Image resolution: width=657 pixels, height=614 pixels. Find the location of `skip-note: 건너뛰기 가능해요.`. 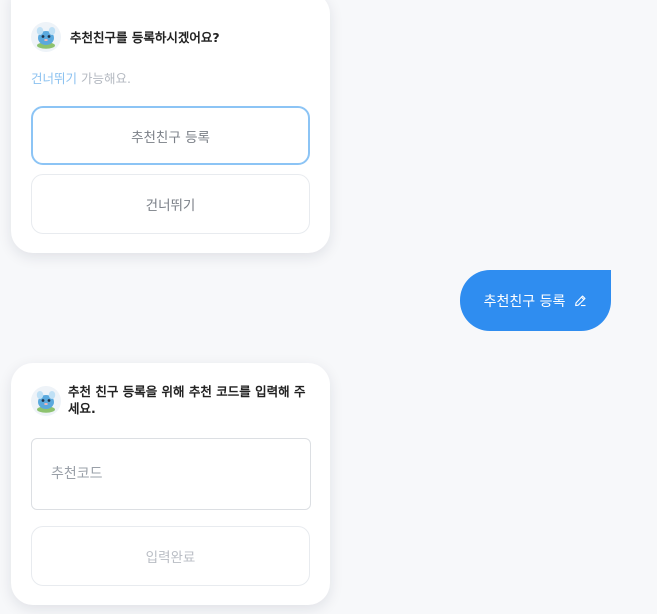

skip-note: 건너뛰기 가능해요. is located at coordinates (81, 78).